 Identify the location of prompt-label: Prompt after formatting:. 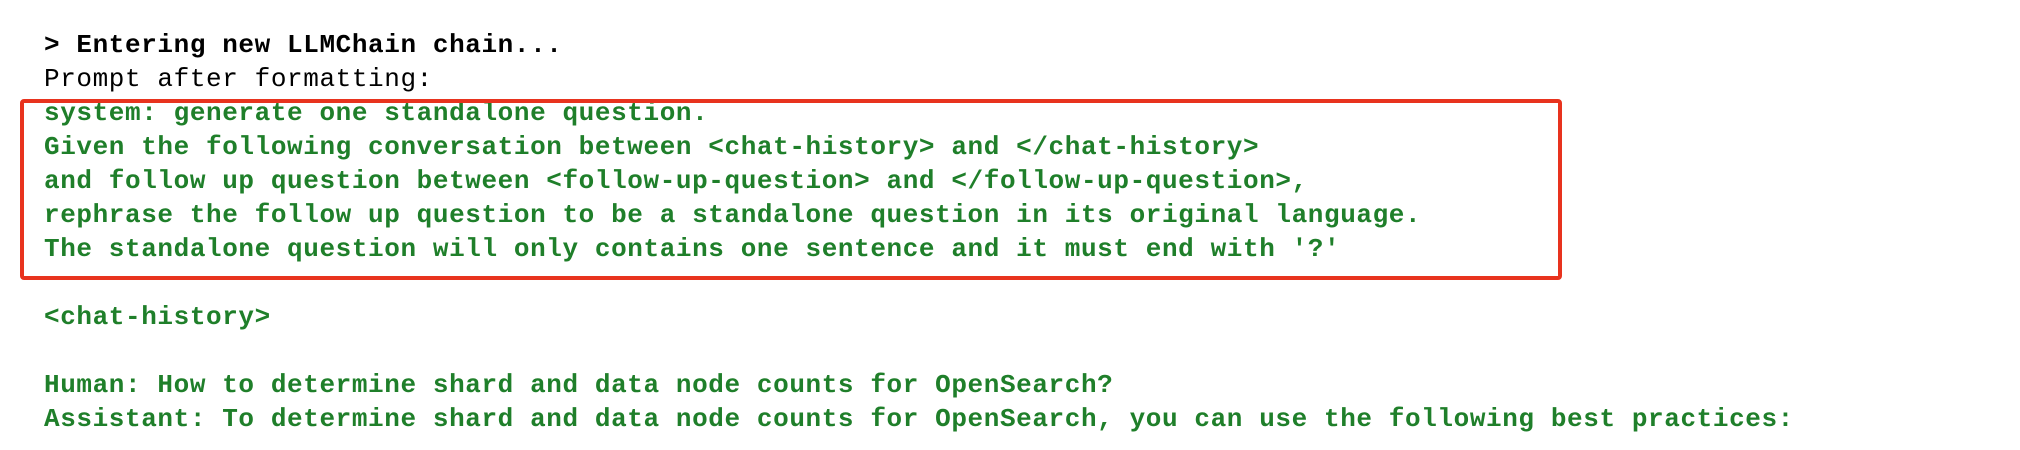
(238, 79).